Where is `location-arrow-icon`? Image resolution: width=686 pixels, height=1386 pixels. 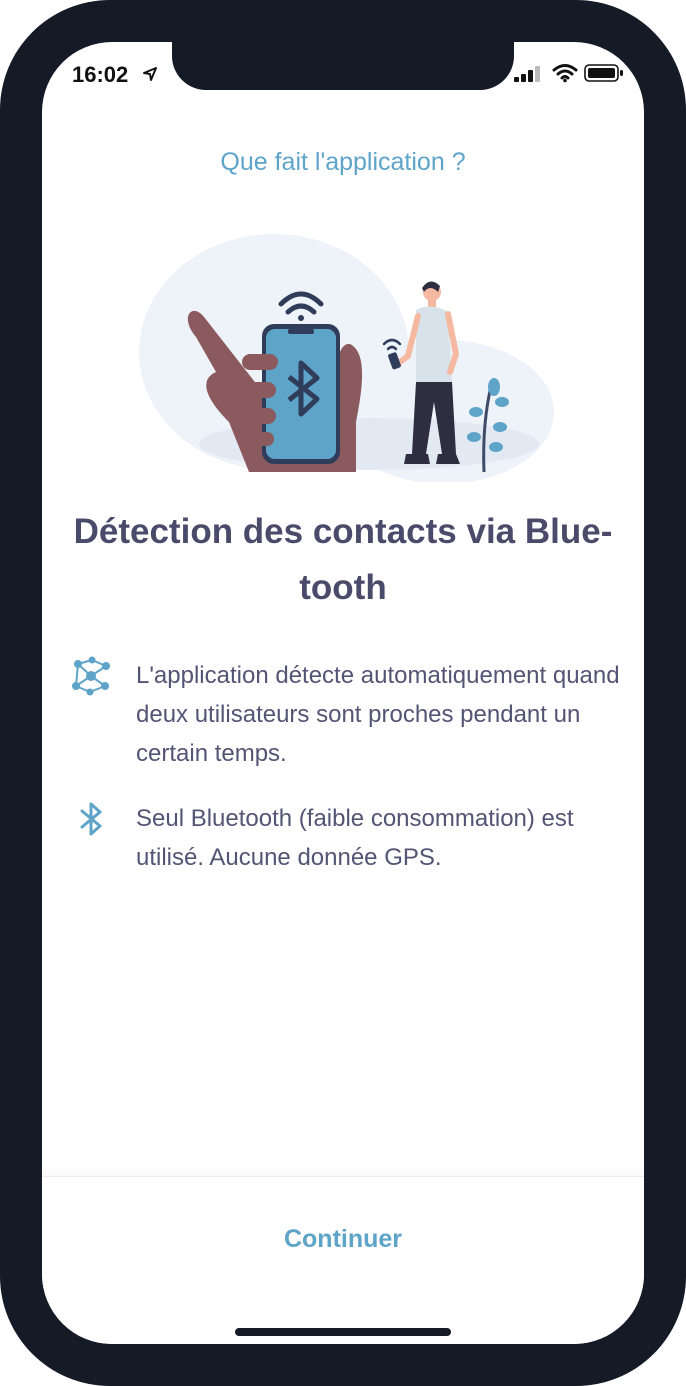 location-arrow-icon is located at coordinates (150, 74).